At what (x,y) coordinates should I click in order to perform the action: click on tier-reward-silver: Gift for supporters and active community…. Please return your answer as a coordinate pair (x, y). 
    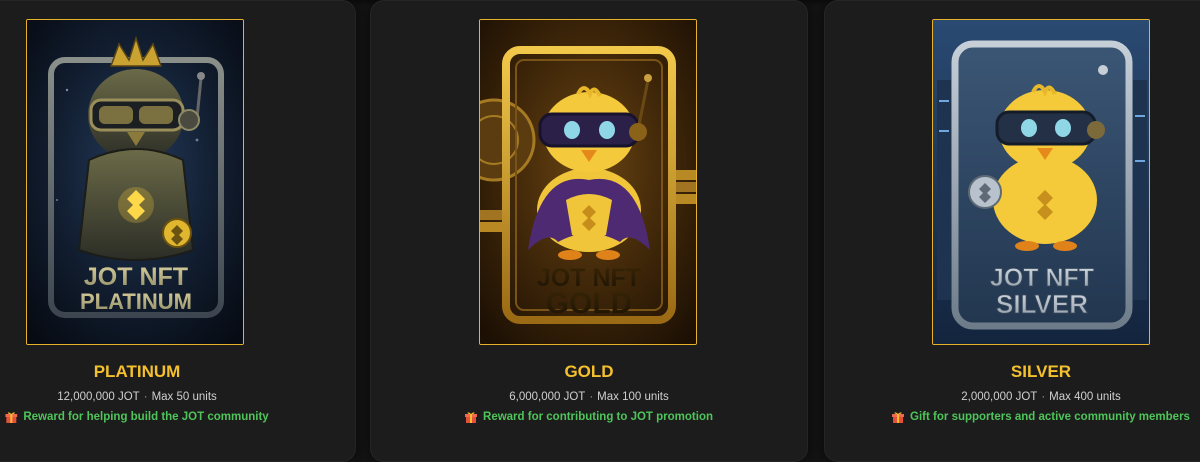
    Looking at the image, I should click on (1041, 417).